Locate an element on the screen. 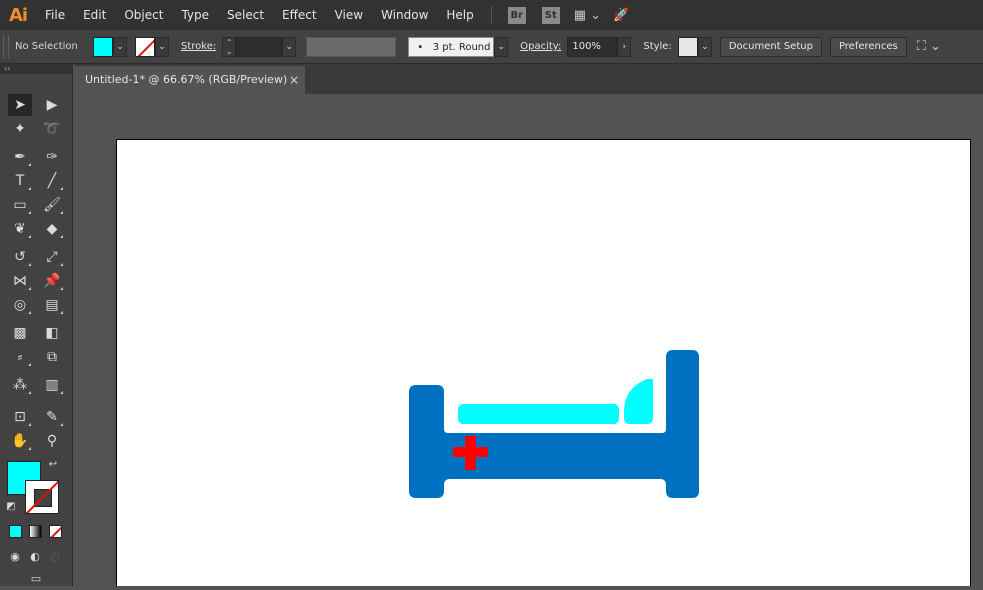 Image resolution: width=983 pixels, height=590 pixels. gradient-mode-button is located at coordinates (35, 531).